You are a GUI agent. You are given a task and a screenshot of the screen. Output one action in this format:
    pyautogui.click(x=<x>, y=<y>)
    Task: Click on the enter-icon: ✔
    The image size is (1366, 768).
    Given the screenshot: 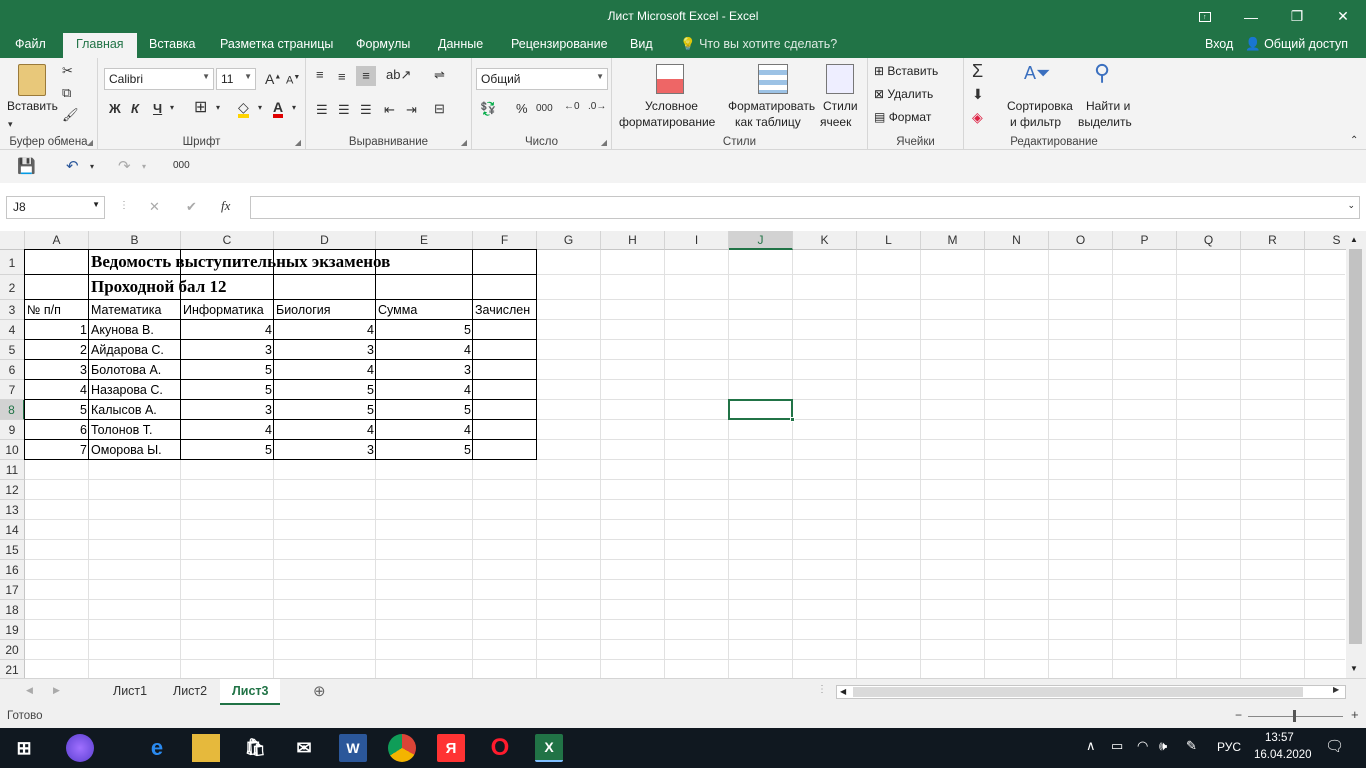 What is the action you would take?
    pyautogui.click(x=191, y=206)
    